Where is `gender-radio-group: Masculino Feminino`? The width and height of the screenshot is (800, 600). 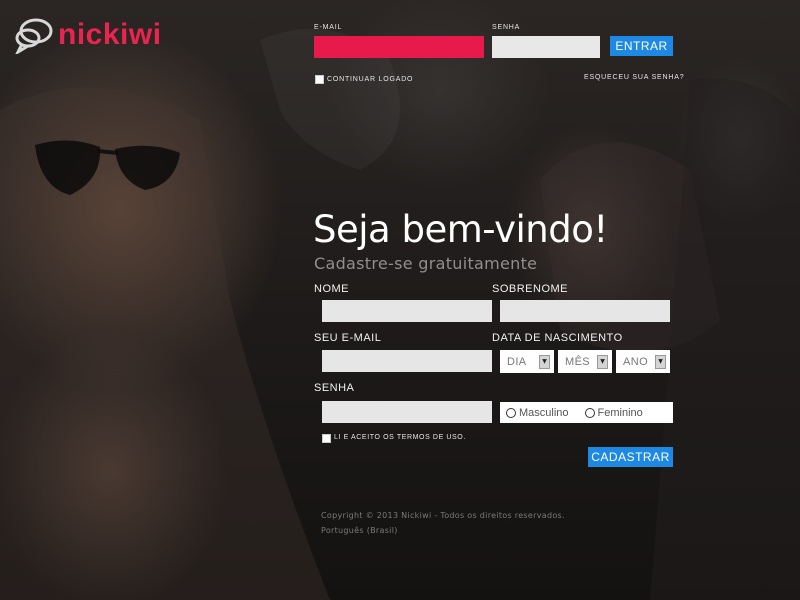 gender-radio-group: Masculino Feminino is located at coordinates (586, 412).